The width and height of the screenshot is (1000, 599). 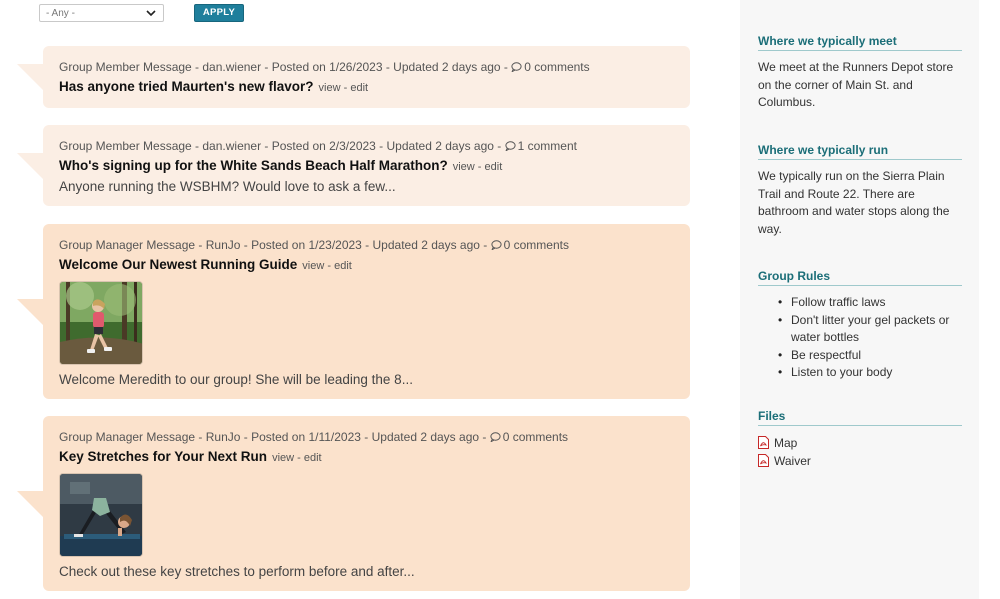 What do you see at coordinates (860, 151) in the screenshot?
I see `run-heading: Where we typically run` at bounding box center [860, 151].